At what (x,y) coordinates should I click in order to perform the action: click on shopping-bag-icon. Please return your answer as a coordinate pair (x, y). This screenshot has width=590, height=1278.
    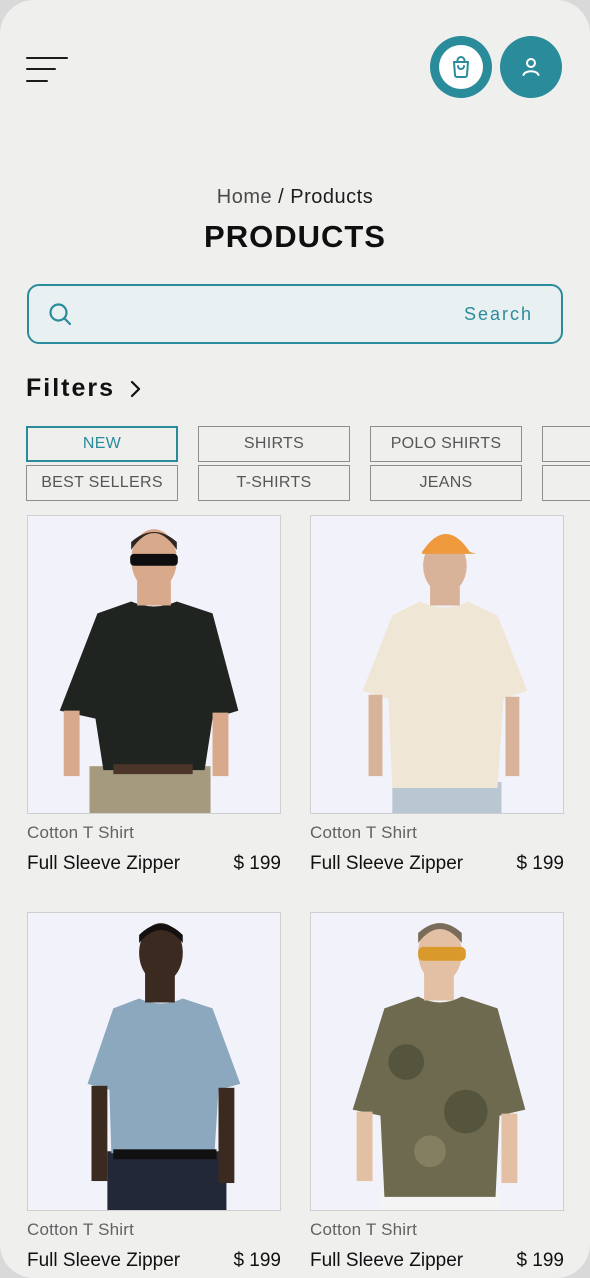
    Looking at the image, I should click on (461, 67).